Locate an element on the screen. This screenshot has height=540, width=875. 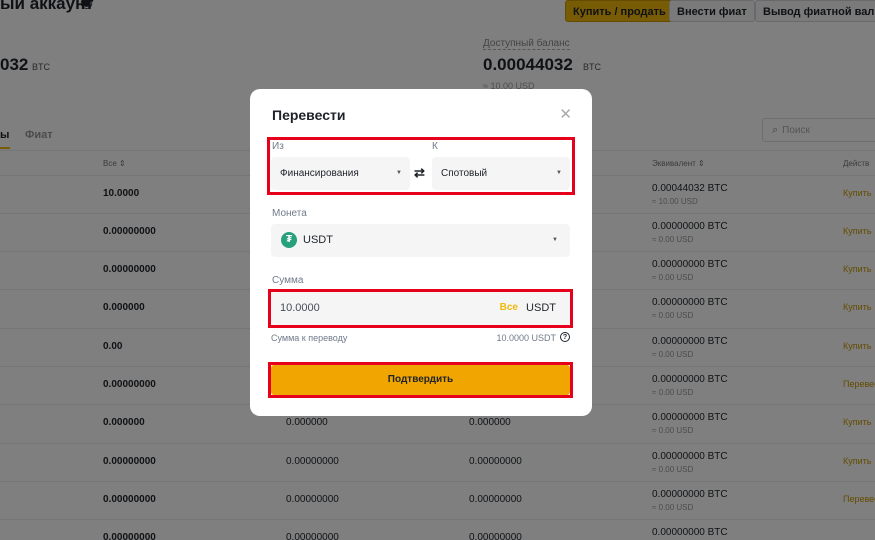
amount-label: Сумма is located at coordinates (288, 280).